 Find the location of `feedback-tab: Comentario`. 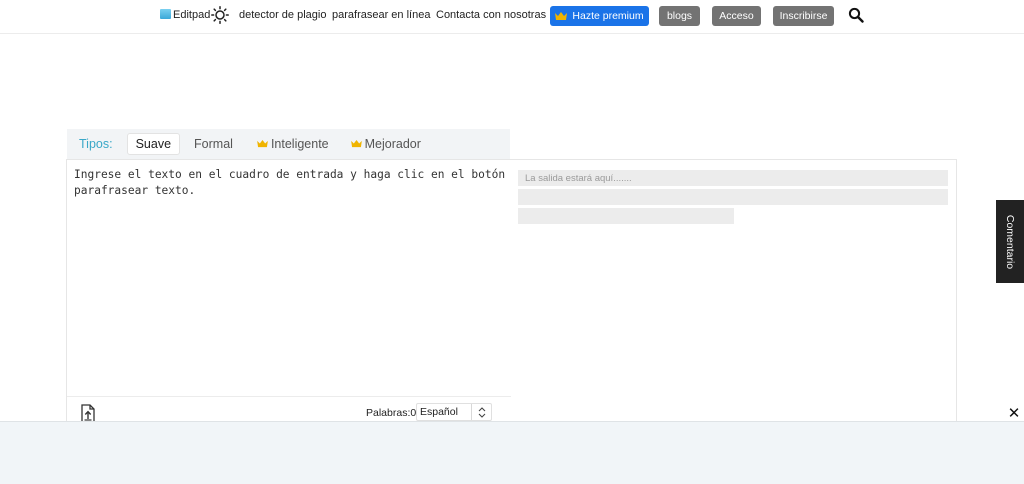

feedback-tab: Comentario is located at coordinates (1010, 241).